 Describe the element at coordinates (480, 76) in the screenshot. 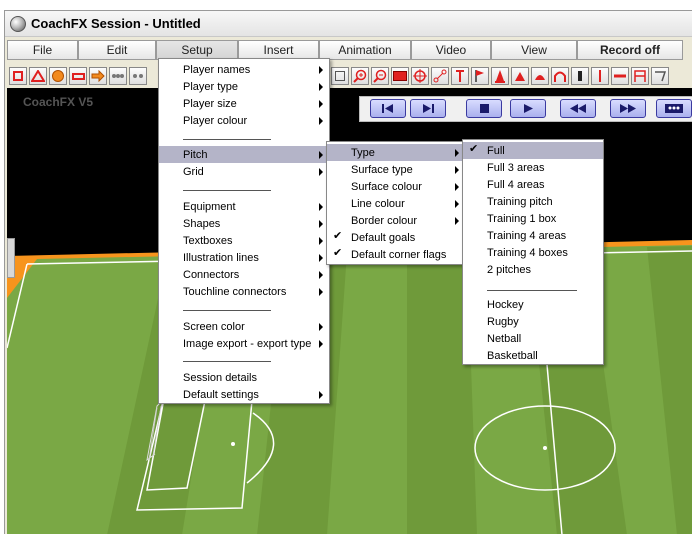

I see `flag-tool-button` at that location.